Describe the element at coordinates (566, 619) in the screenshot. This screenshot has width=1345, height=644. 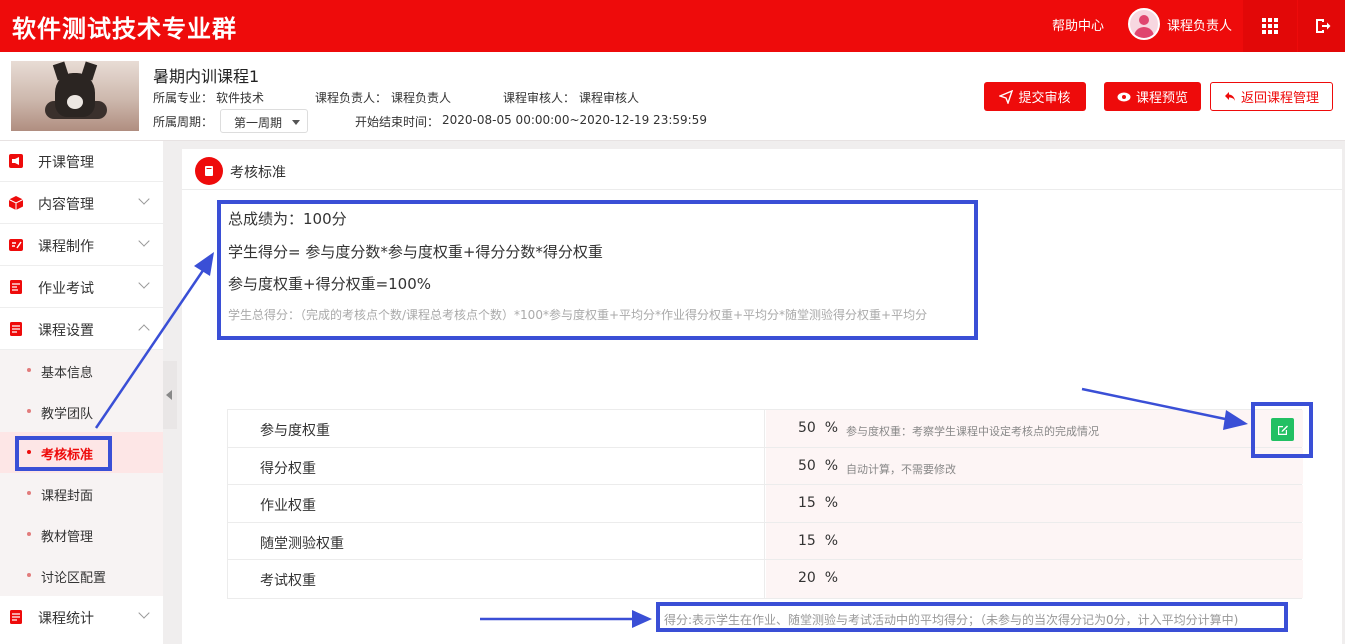
I see `arrow-to-note` at that location.